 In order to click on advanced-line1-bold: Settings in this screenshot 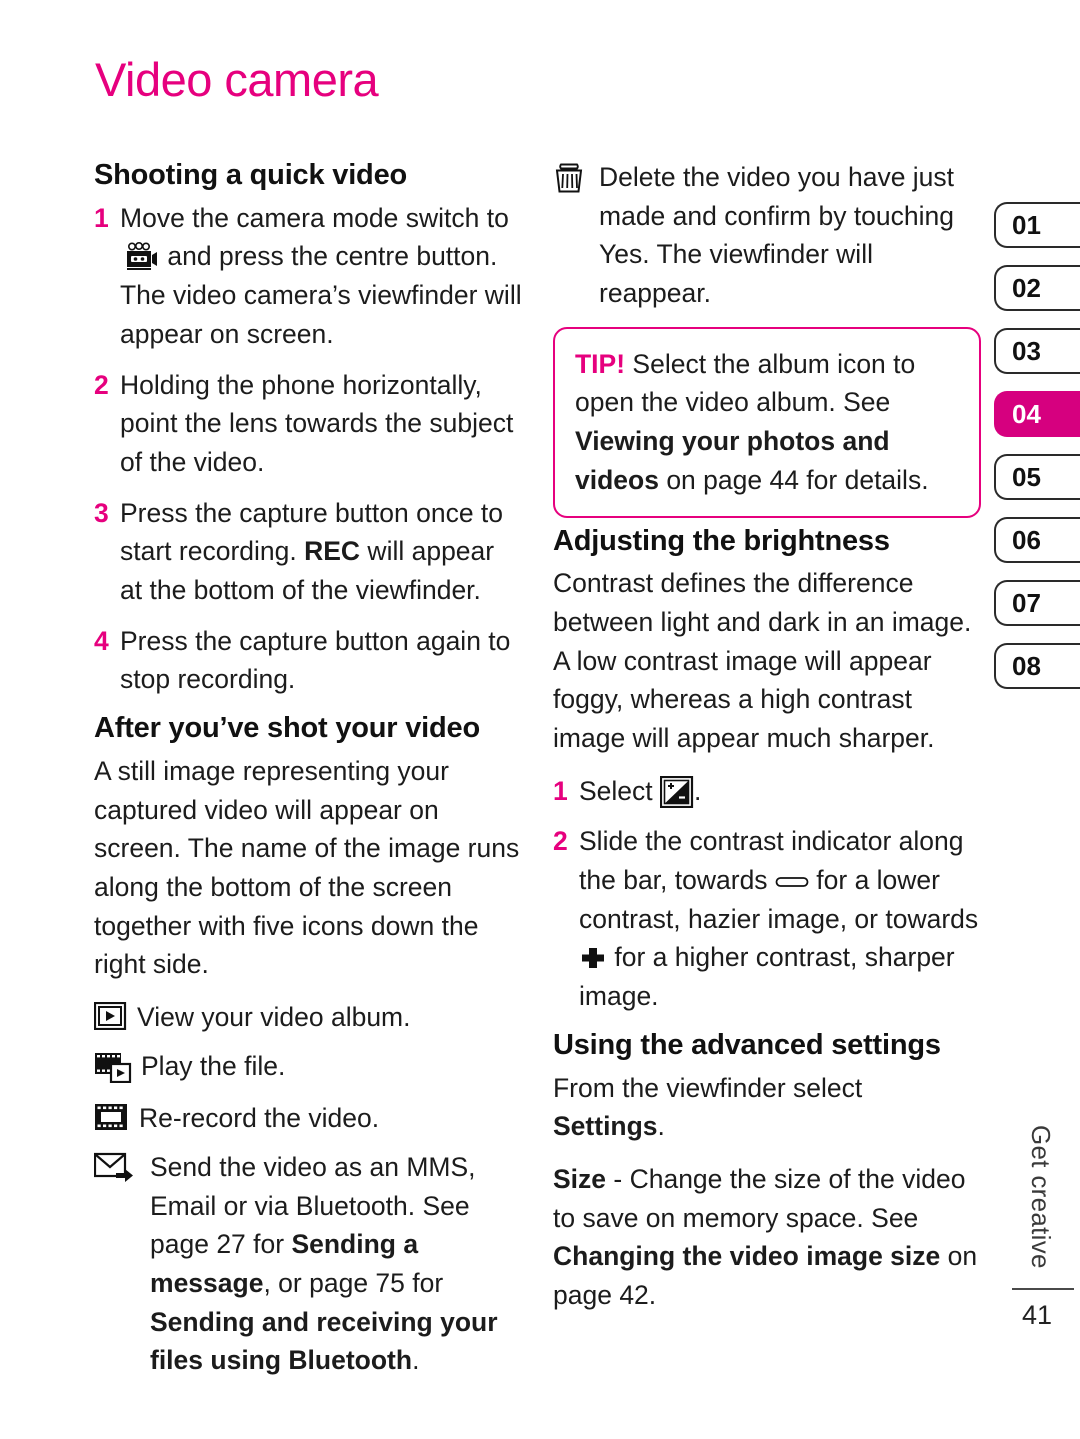, I will do `click(605, 1126)`.